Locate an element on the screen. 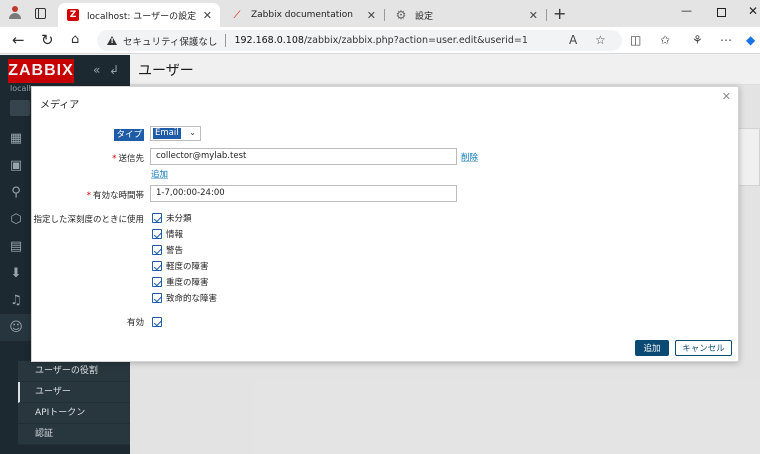 This screenshot has height=454, width=760. copilot-icon: ◆ is located at coordinates (750, 40).